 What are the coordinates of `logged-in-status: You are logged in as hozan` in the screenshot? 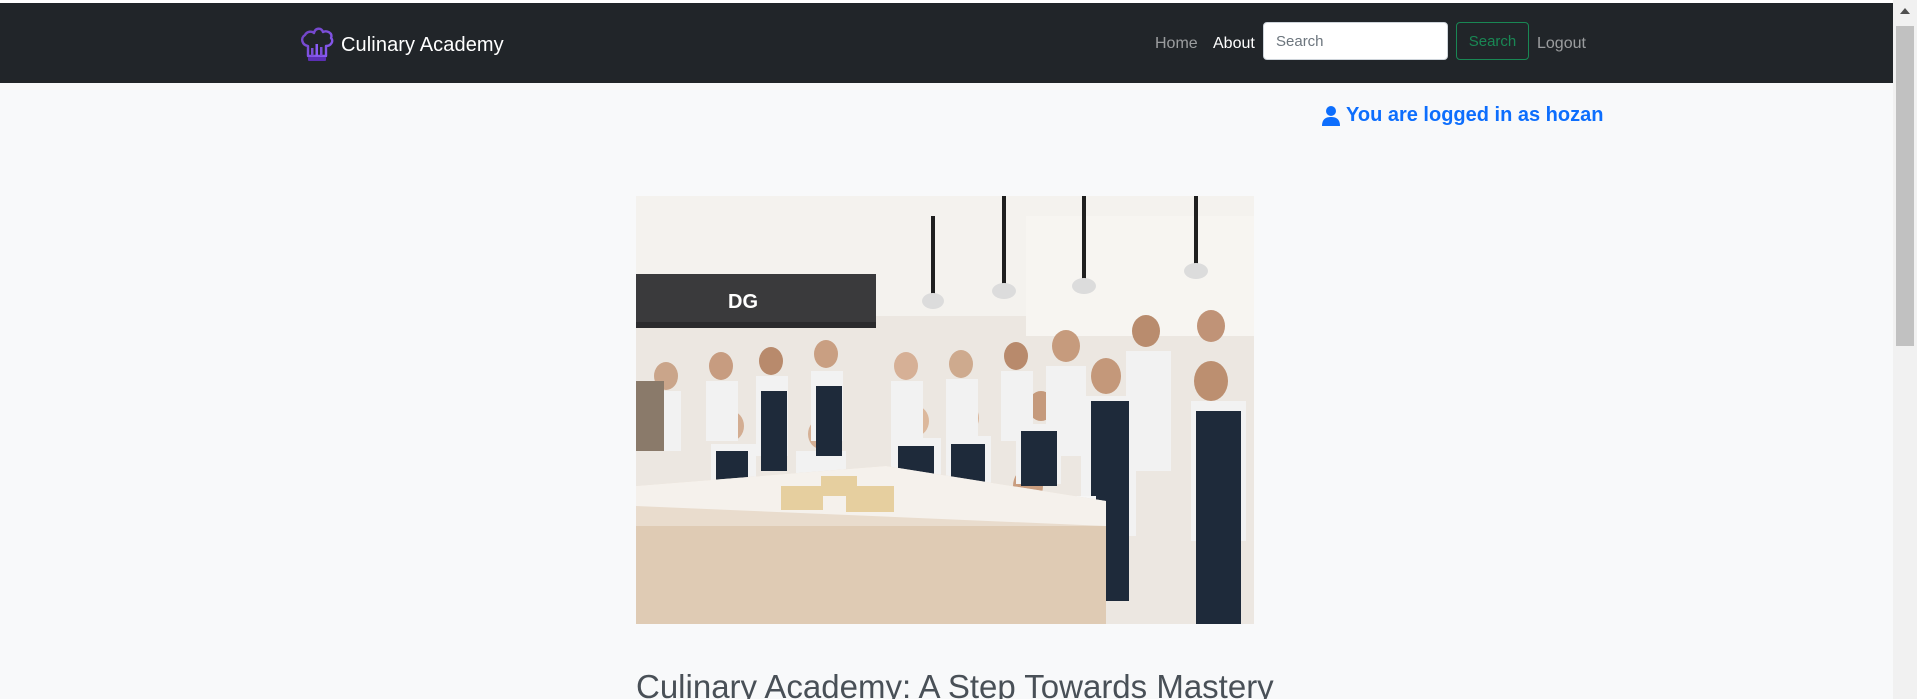 It's located at (1462, 115).